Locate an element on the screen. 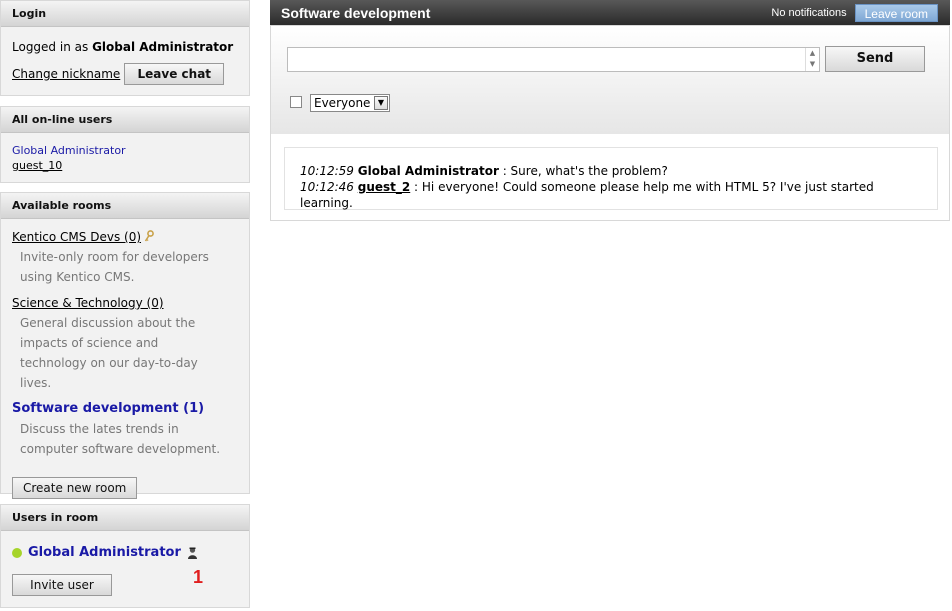 The height and width of the screenshot is (611, 952). logged-prefix: Logged in as is located at coordinates (50, 47).